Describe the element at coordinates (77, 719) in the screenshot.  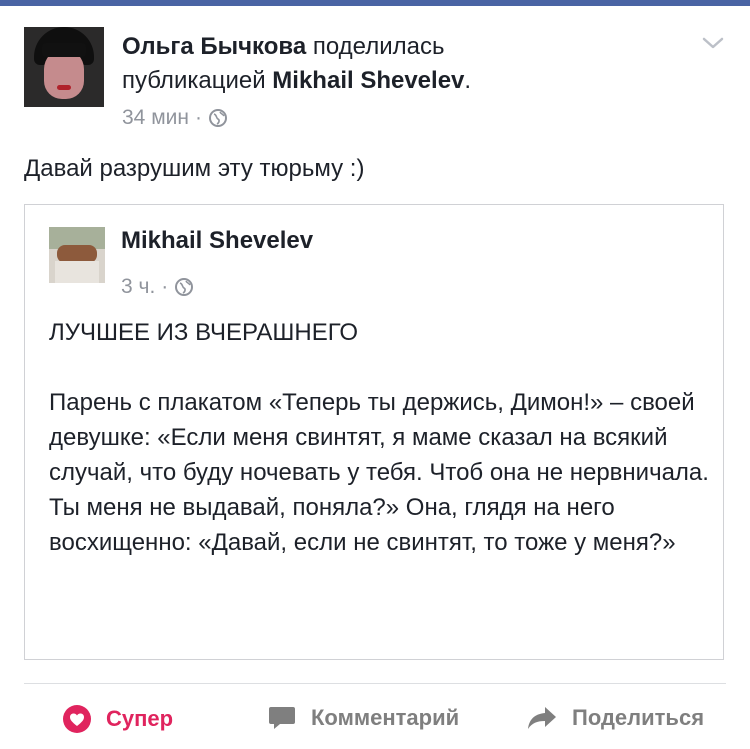
I see `heart-icon` at that location.